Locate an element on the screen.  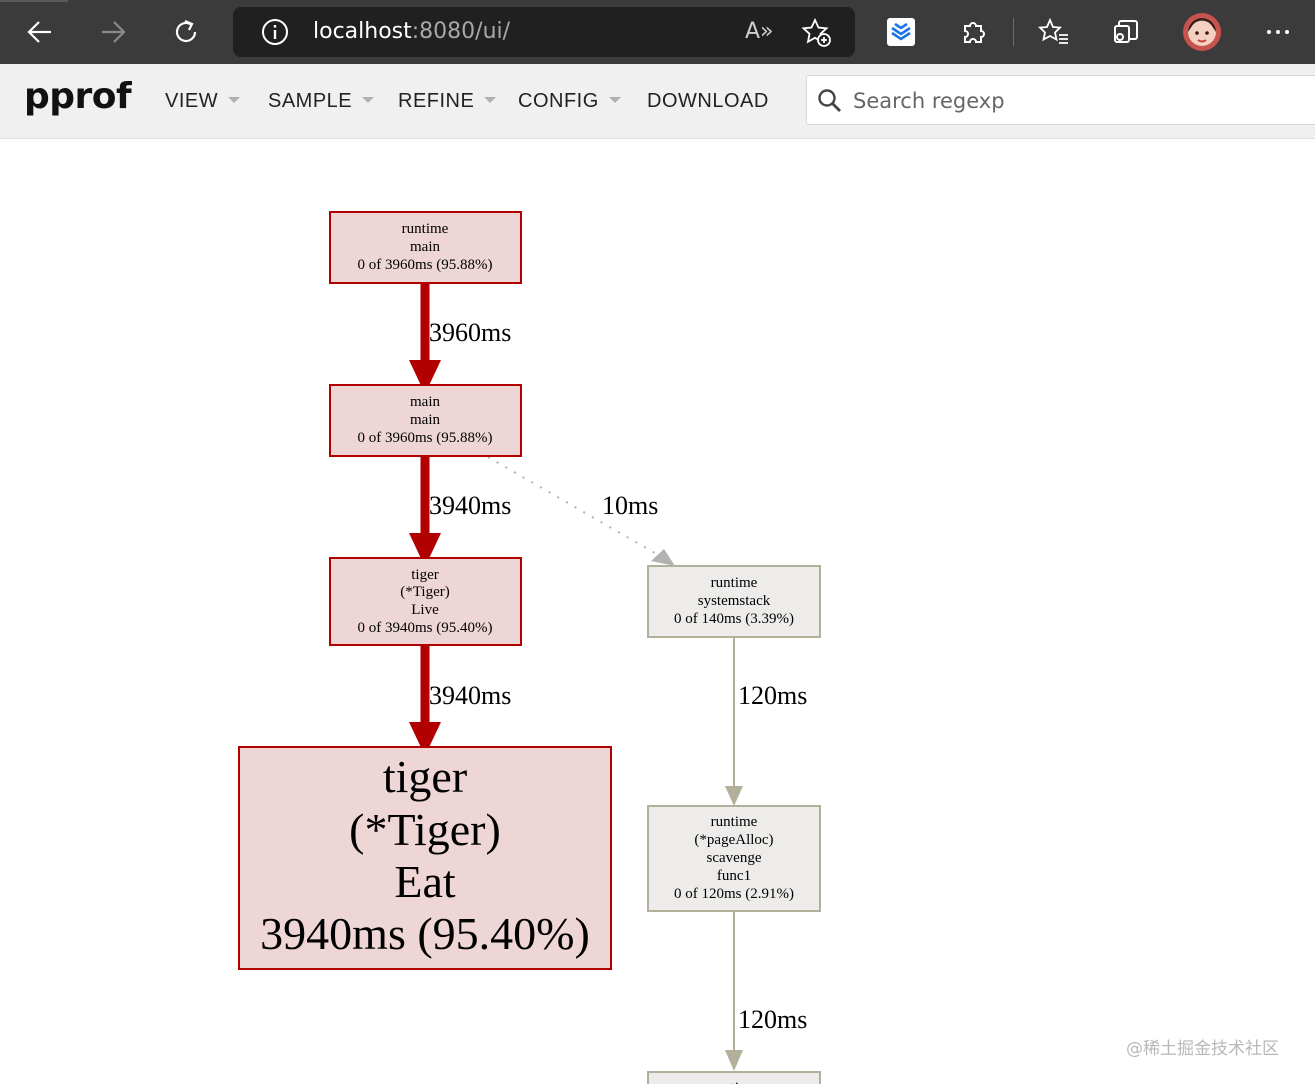
back-button is located at coordinates (40, 32).